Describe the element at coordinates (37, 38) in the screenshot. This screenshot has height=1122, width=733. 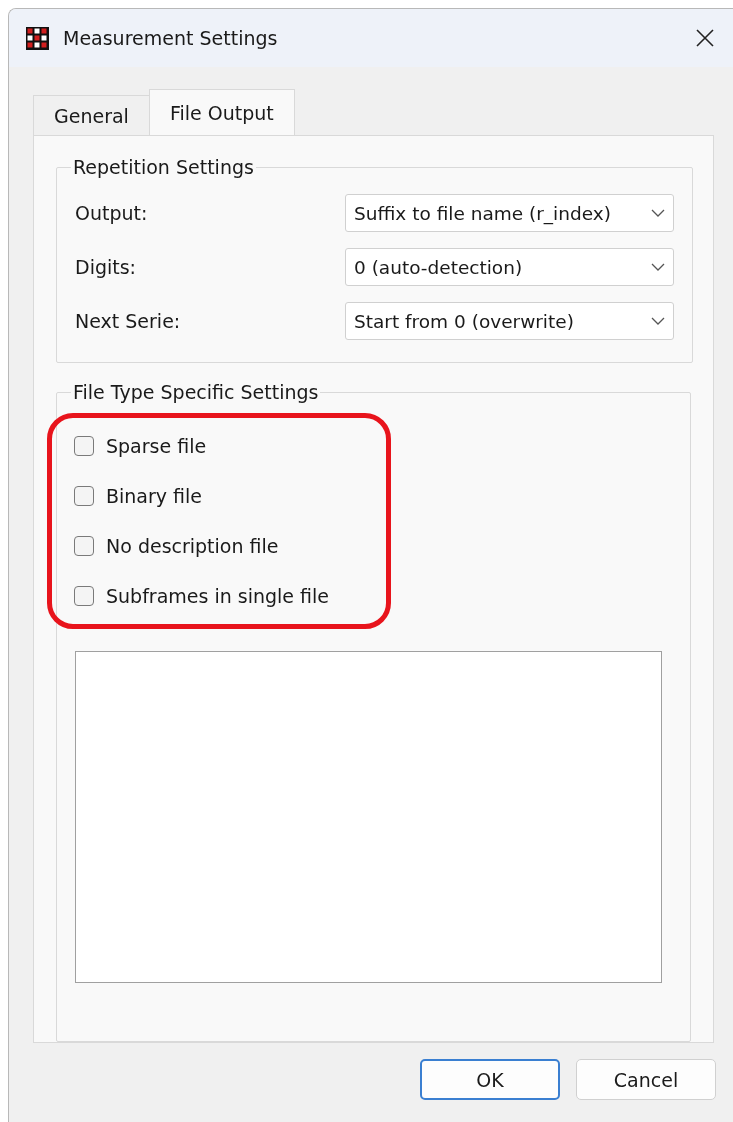
I see `app-logo-icon` at that location.